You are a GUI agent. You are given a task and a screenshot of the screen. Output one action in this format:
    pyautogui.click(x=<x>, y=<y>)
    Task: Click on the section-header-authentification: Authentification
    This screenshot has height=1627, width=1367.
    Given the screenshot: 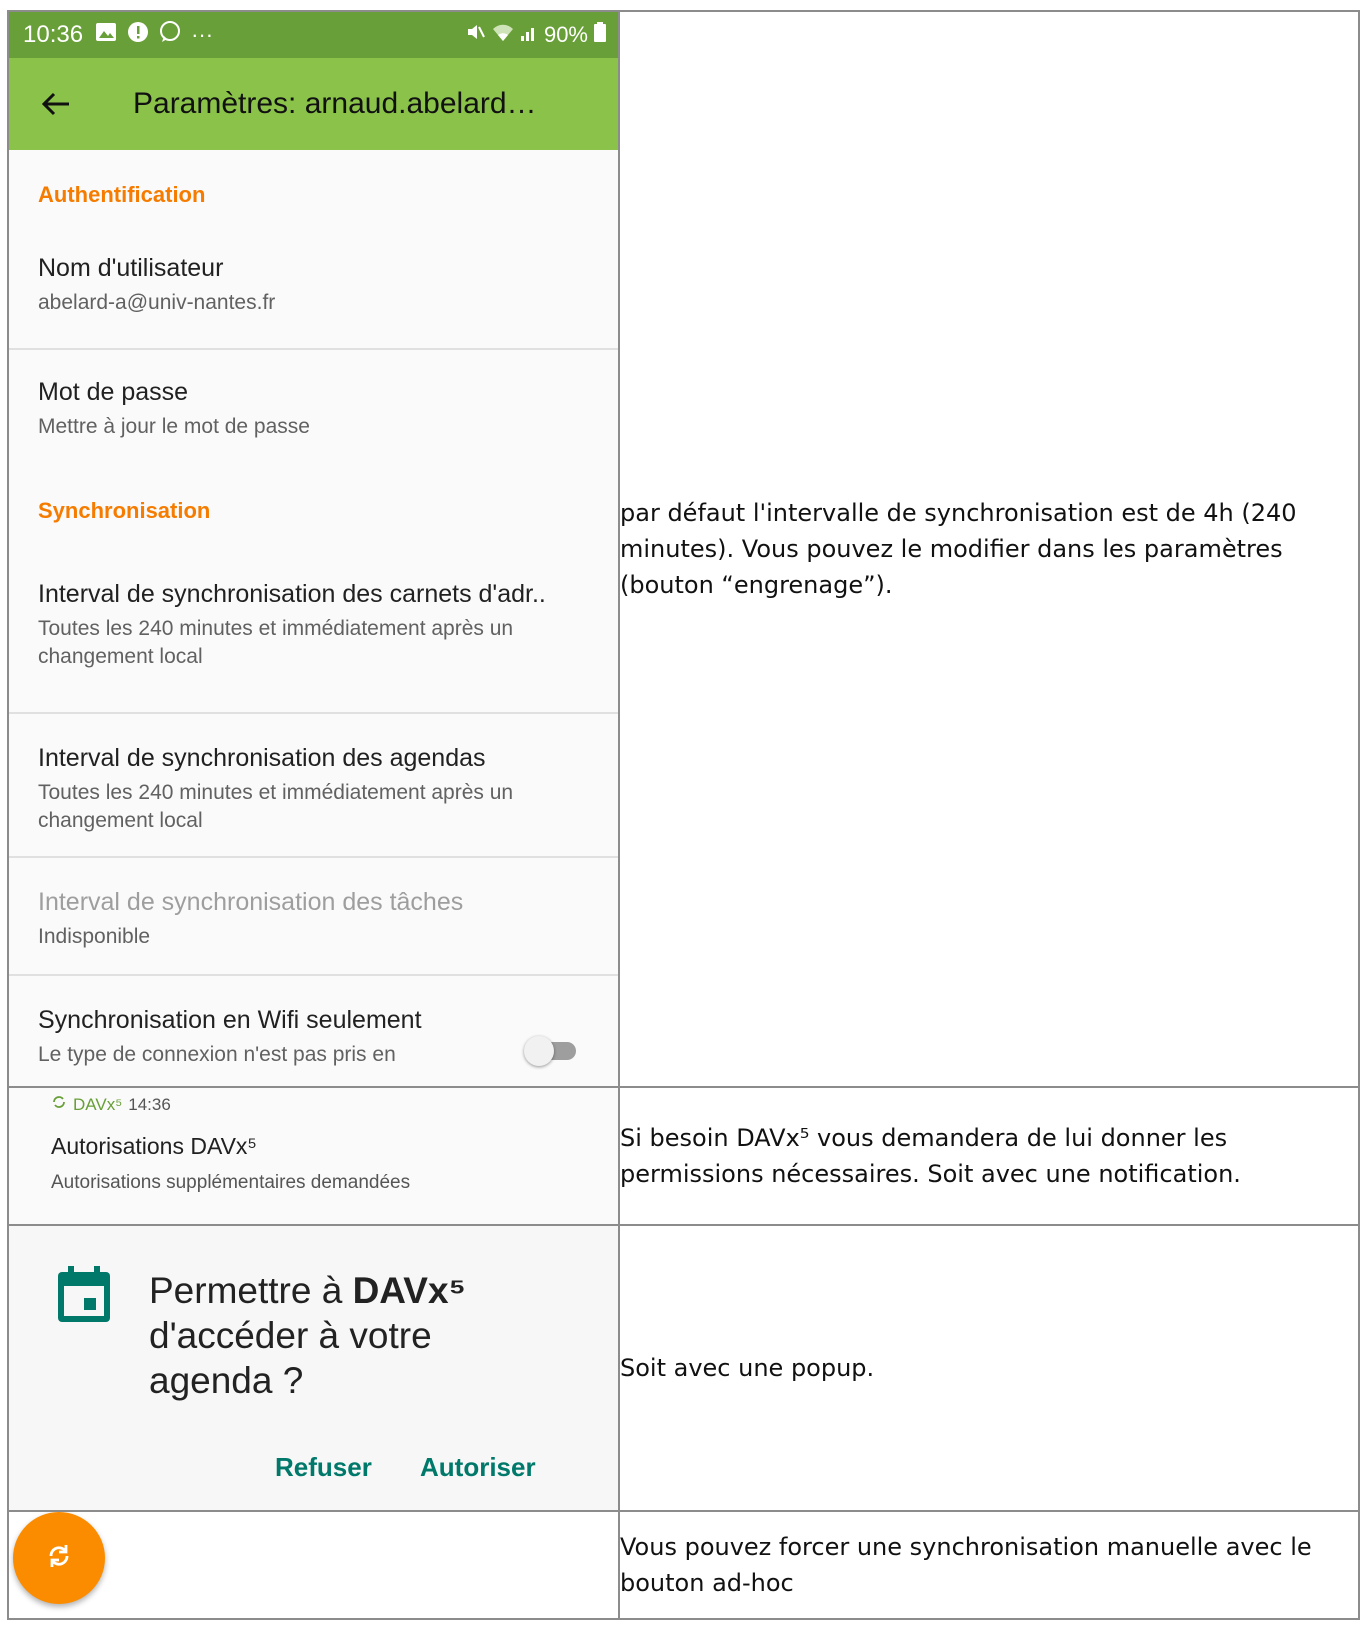 What is the action you would take?
    pyautogui.click(x=122, y=194)
    